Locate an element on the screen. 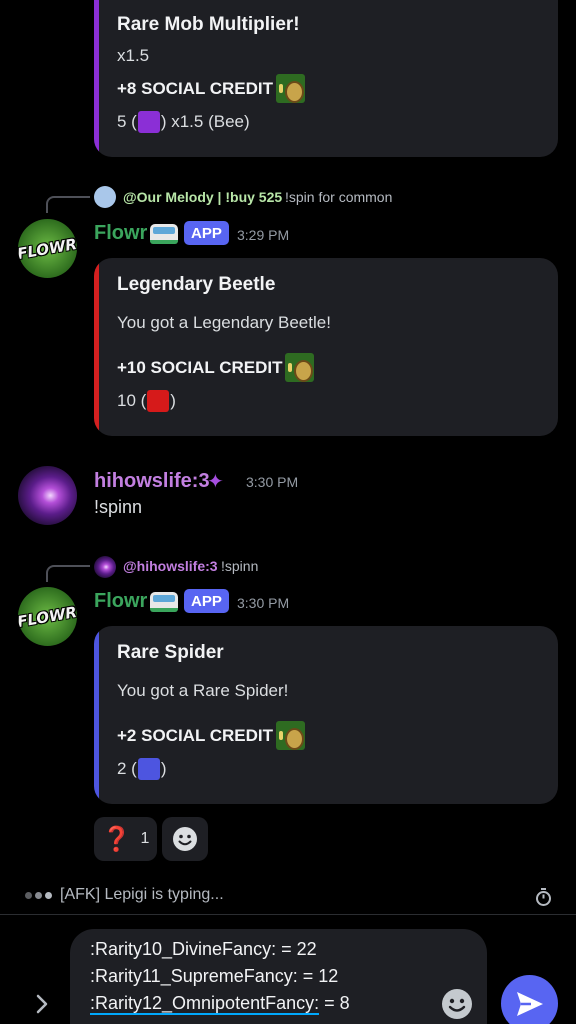  emoji-value: = 12 is located at coordinates (318, 976).